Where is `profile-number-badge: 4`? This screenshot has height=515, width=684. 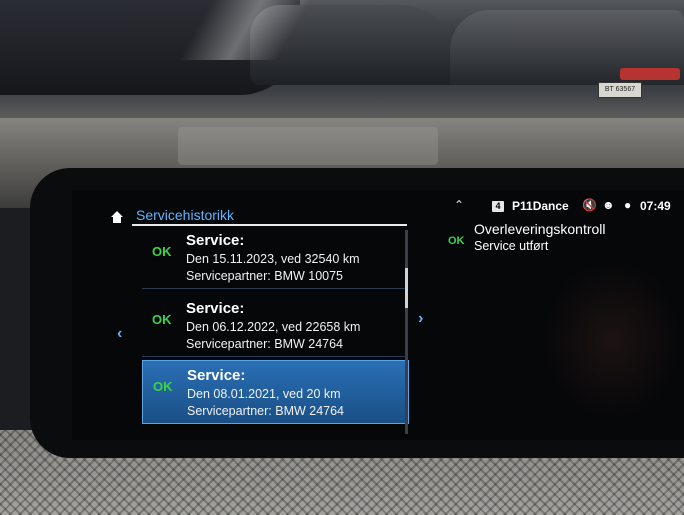
profile-number-badge: 4 is located at coordinates (498, 206).